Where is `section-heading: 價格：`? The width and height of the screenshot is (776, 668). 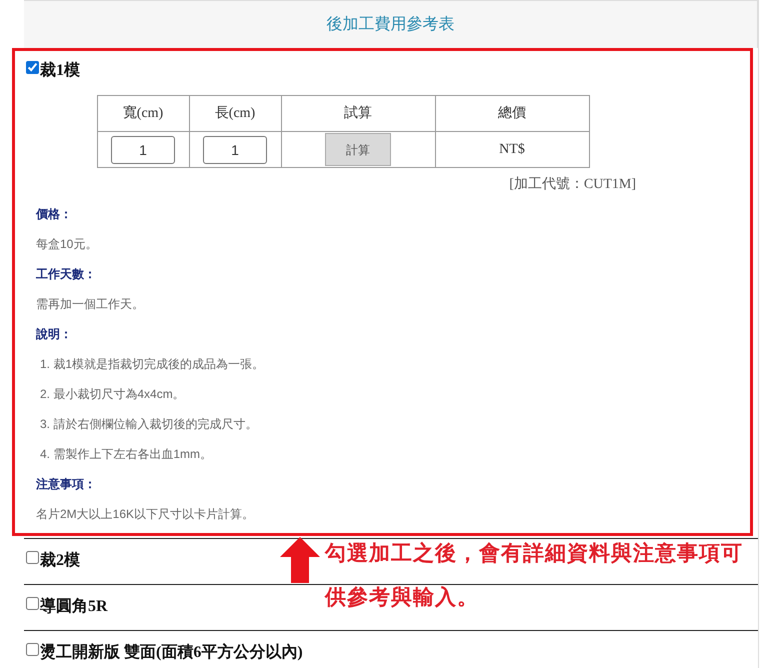
section-heading: 價格： is located at coordinates (54, 214).